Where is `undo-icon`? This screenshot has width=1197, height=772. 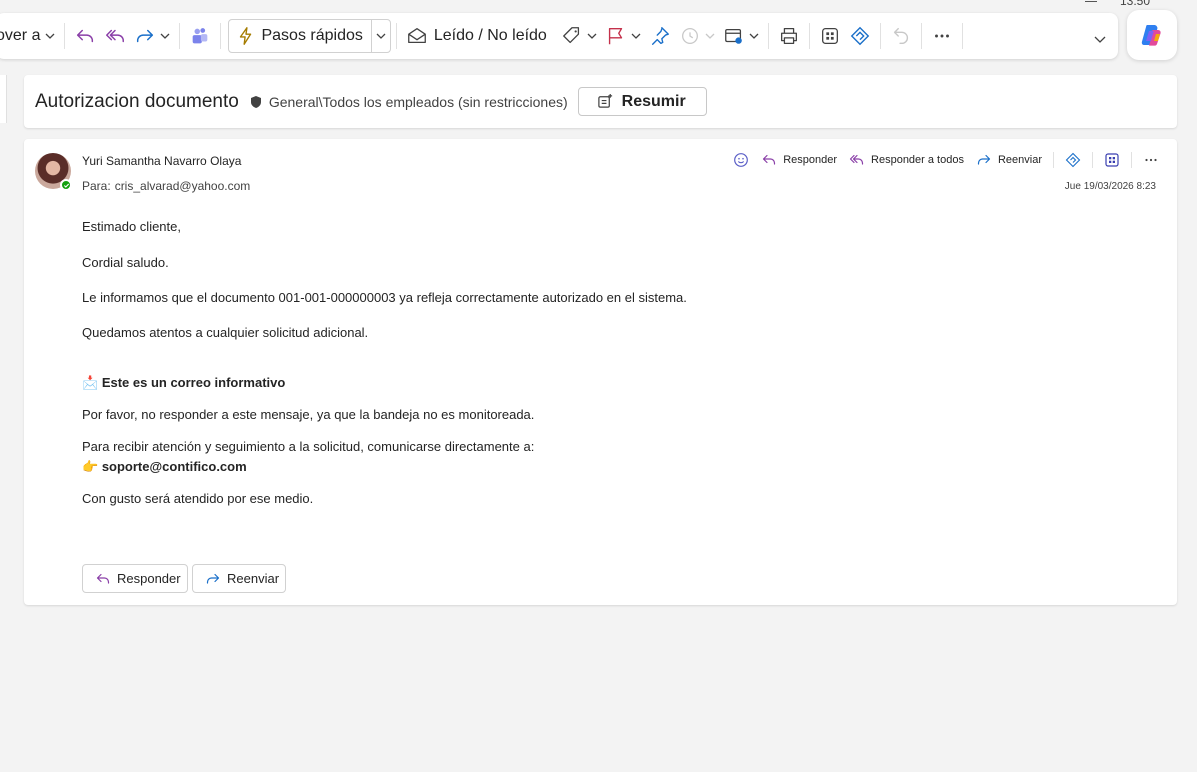 undo-icon is located at coordinates (901, 36).